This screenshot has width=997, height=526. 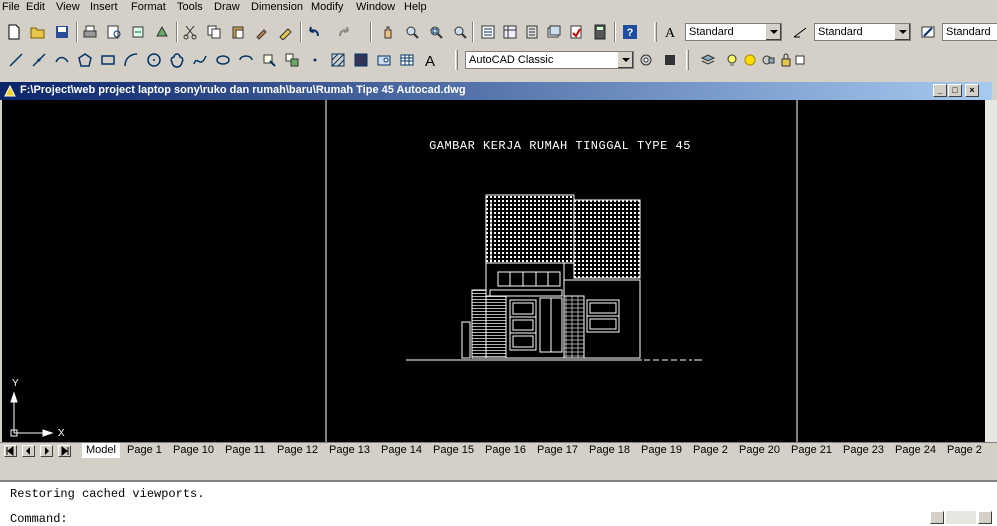 I want to click on make-block-icon, so click(x=292, y=60).